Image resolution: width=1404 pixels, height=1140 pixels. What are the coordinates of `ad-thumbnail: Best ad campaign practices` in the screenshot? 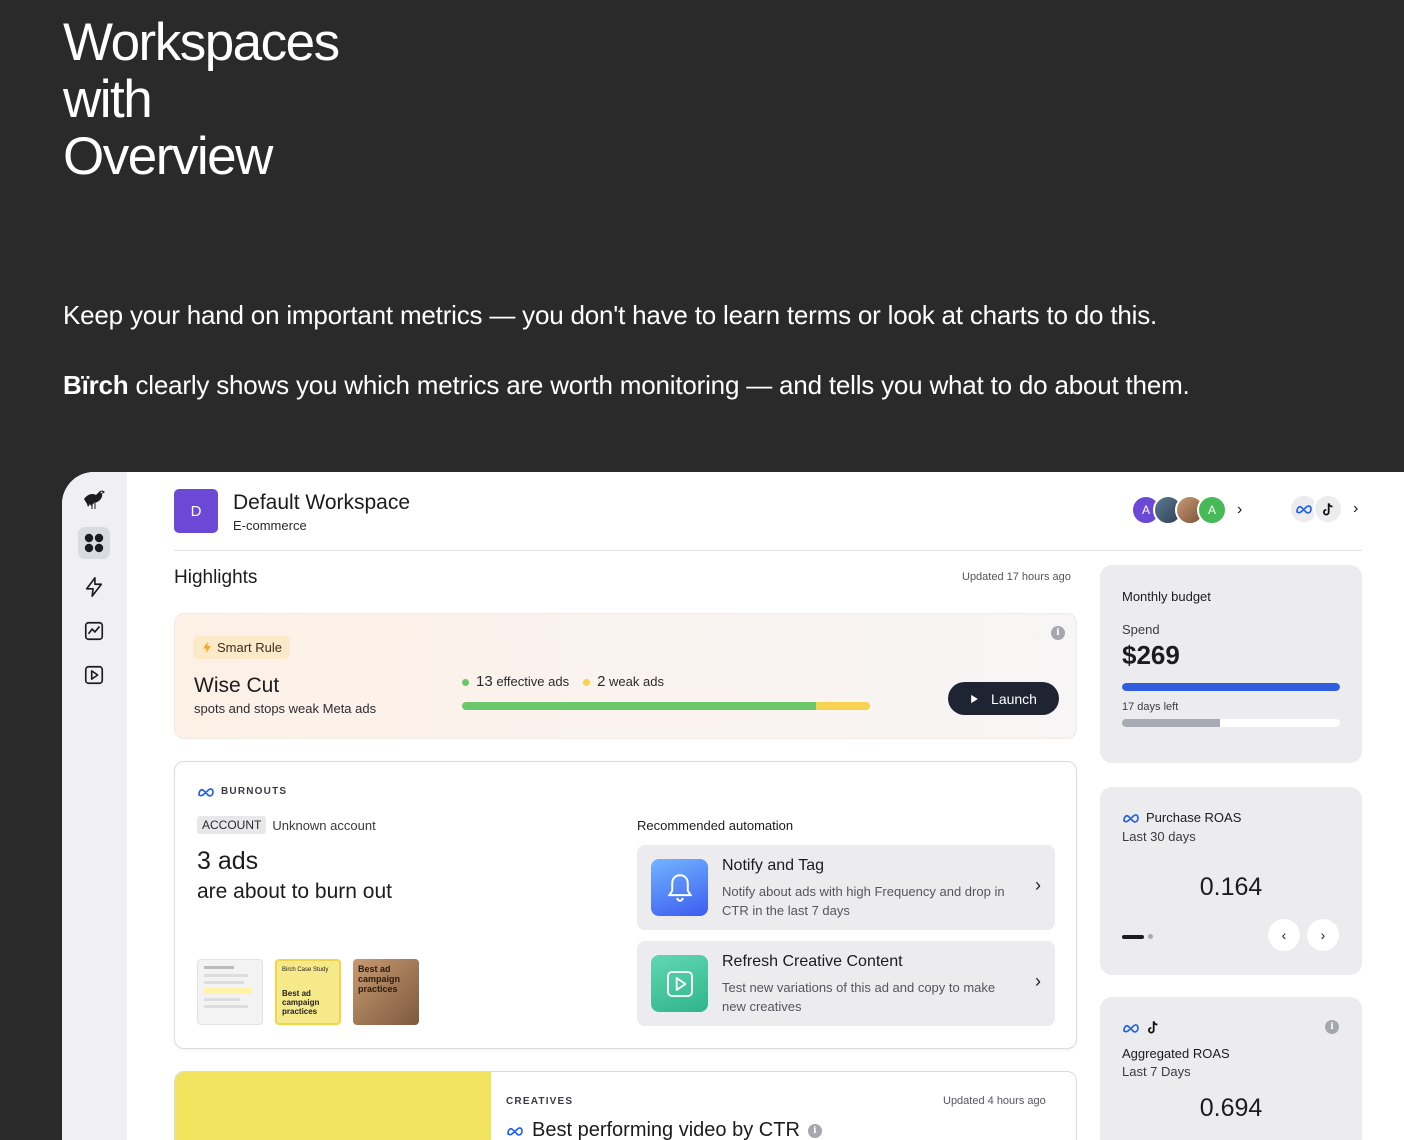 It's located at (386, 992).